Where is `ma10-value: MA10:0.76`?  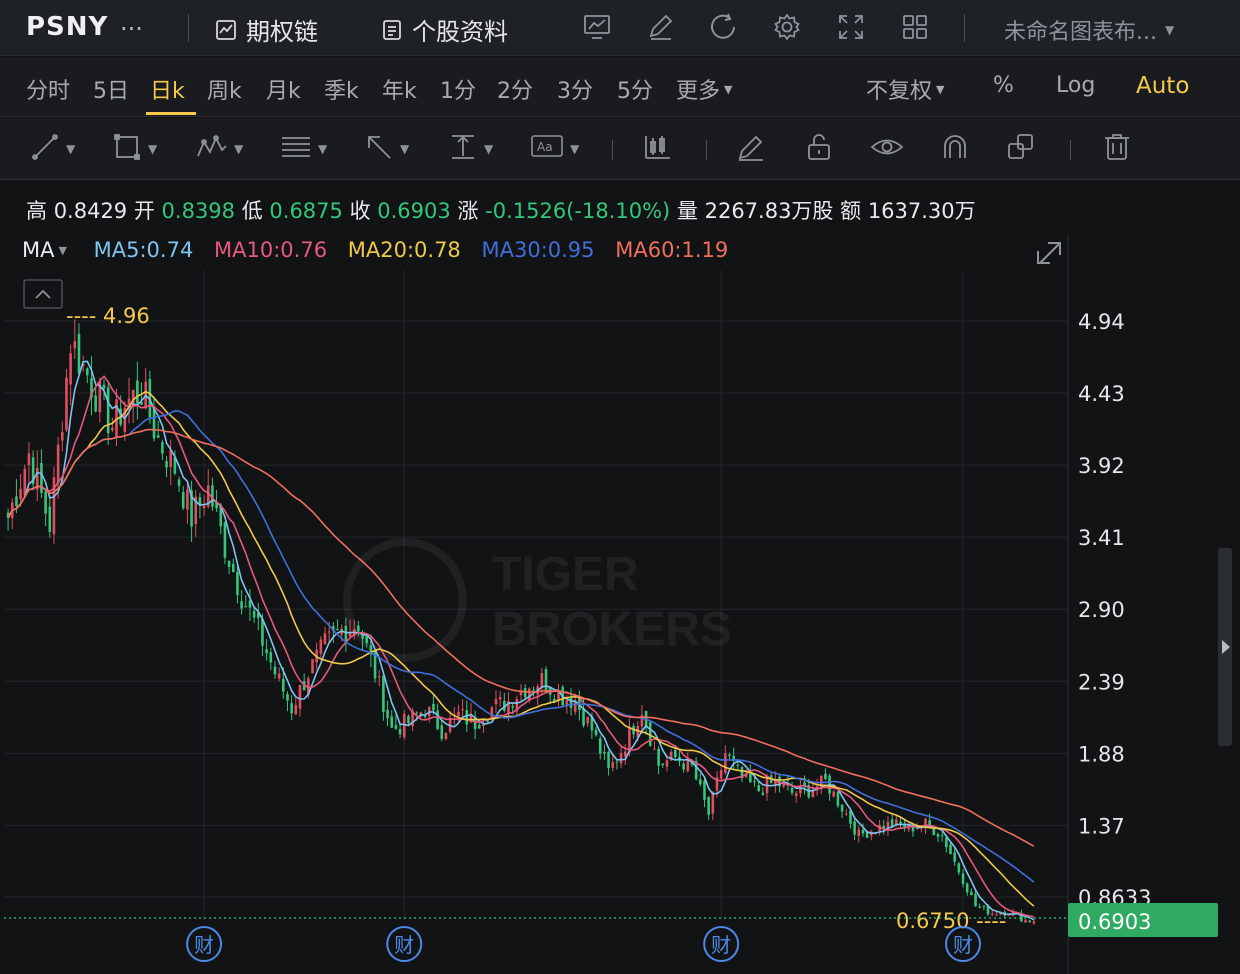 ma10-value: MA10:0.76 is located at coordinates (271, 250).